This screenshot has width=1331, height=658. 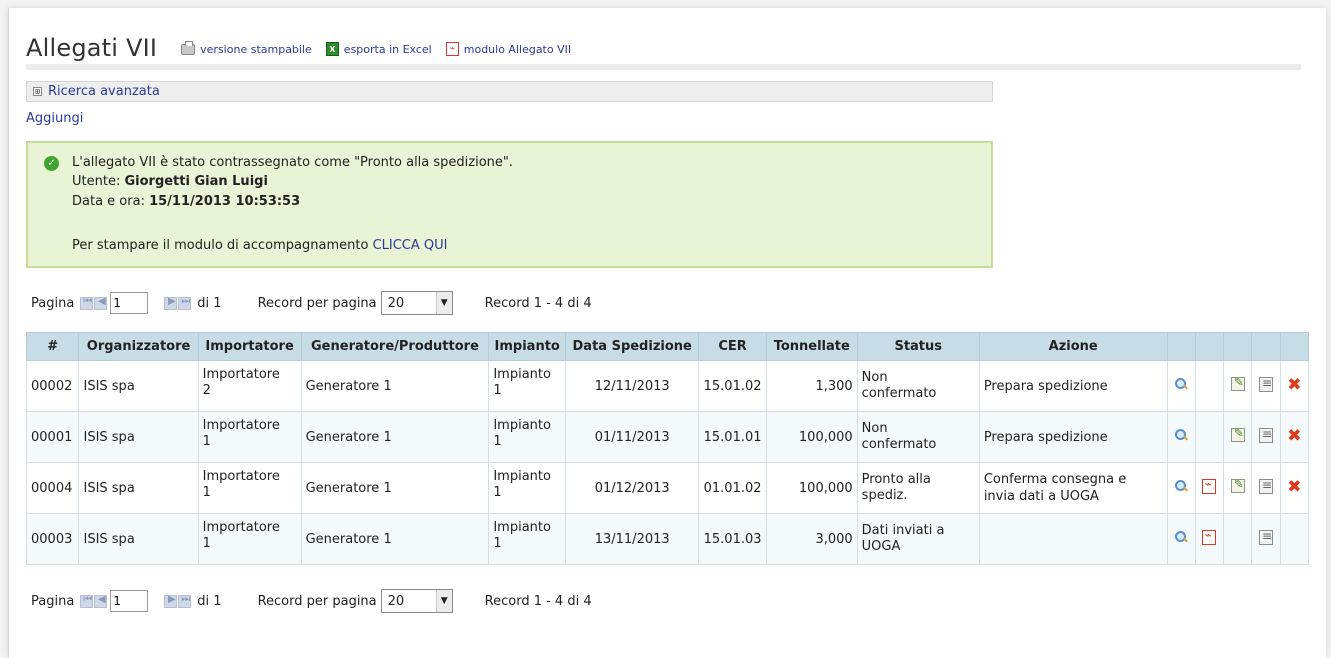 What do you see at coordinates (1238, 539) in the screenshot?
I see `cell-edit` at bounding box center [1238, 539].